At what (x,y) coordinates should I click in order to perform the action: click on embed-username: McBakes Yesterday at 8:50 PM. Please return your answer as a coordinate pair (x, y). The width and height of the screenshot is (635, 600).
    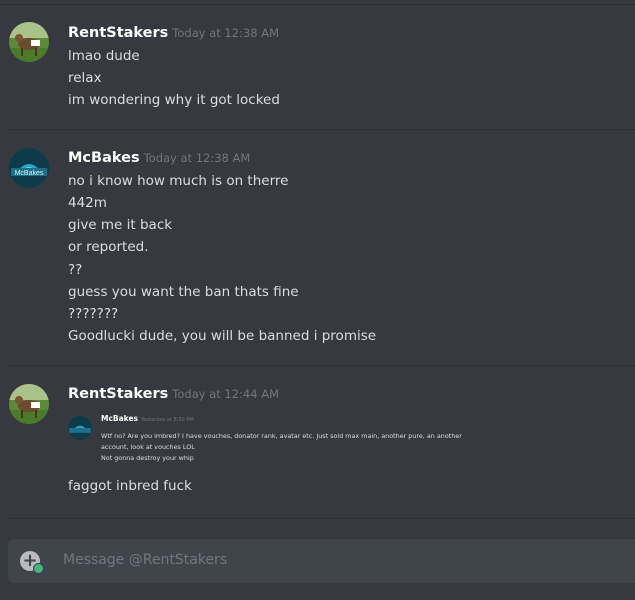
    Looking at the image, I should click on (147, 418).